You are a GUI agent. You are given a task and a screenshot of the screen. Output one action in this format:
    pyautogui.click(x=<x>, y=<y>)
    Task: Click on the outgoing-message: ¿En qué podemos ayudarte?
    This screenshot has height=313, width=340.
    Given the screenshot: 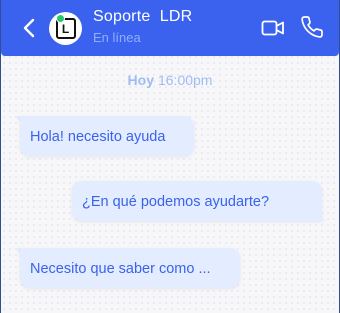 What is the action you would take?
    pyautogui.click(x=197, y=201)
    